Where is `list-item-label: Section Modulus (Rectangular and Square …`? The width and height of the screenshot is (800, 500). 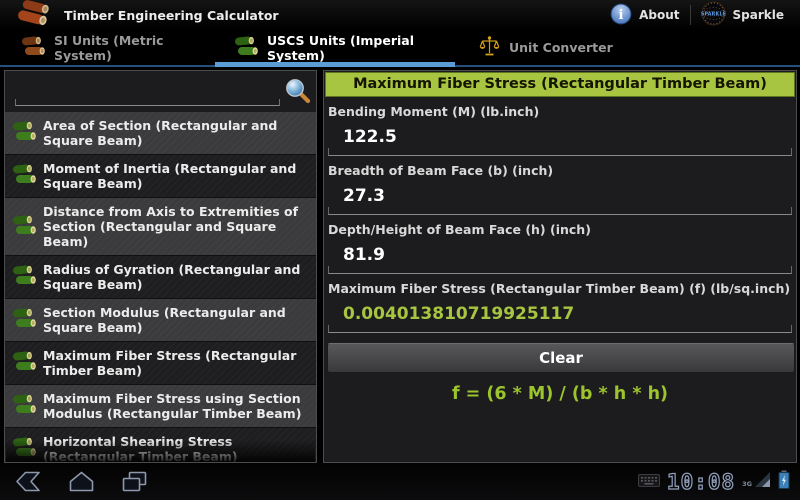
list-item-label: Section Modulus (Rectangular and Square … is located at coordinates (164, 320).